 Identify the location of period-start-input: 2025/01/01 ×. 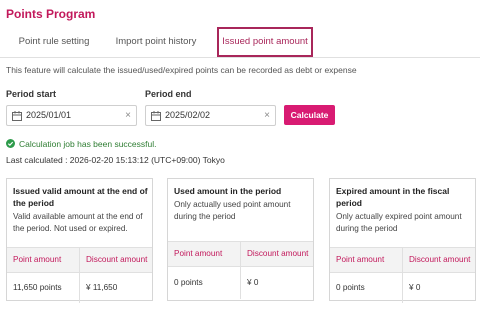
(71, 115).